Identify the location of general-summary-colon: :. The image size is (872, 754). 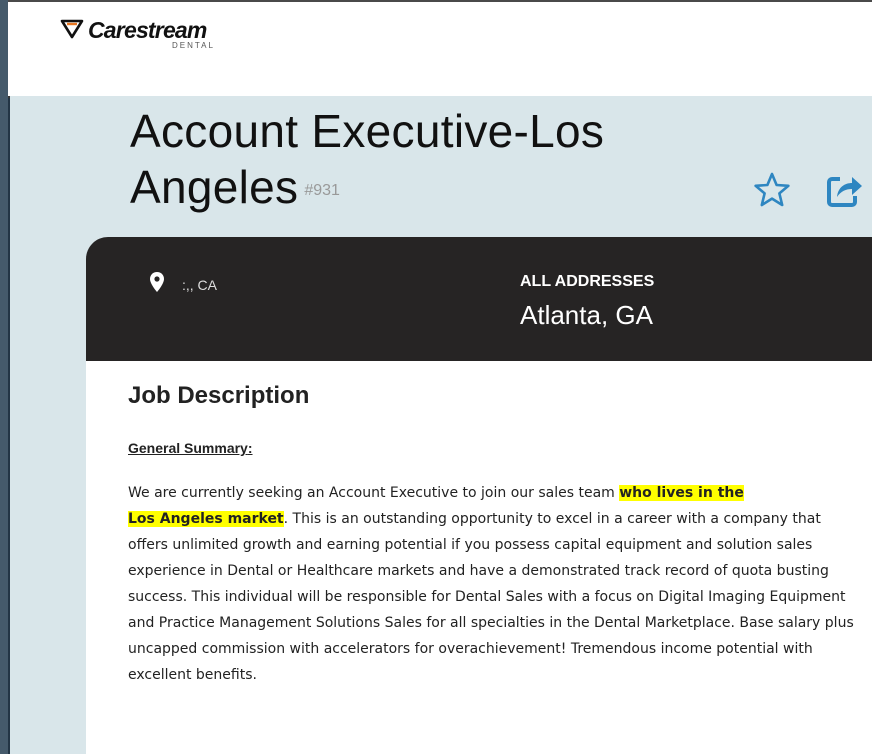
(250, 448).